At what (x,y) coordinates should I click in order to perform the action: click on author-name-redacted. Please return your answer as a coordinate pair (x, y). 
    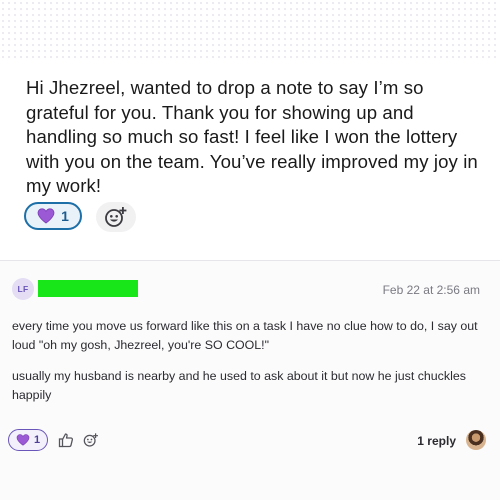
    Looking at the image, I should click on (88, 288).